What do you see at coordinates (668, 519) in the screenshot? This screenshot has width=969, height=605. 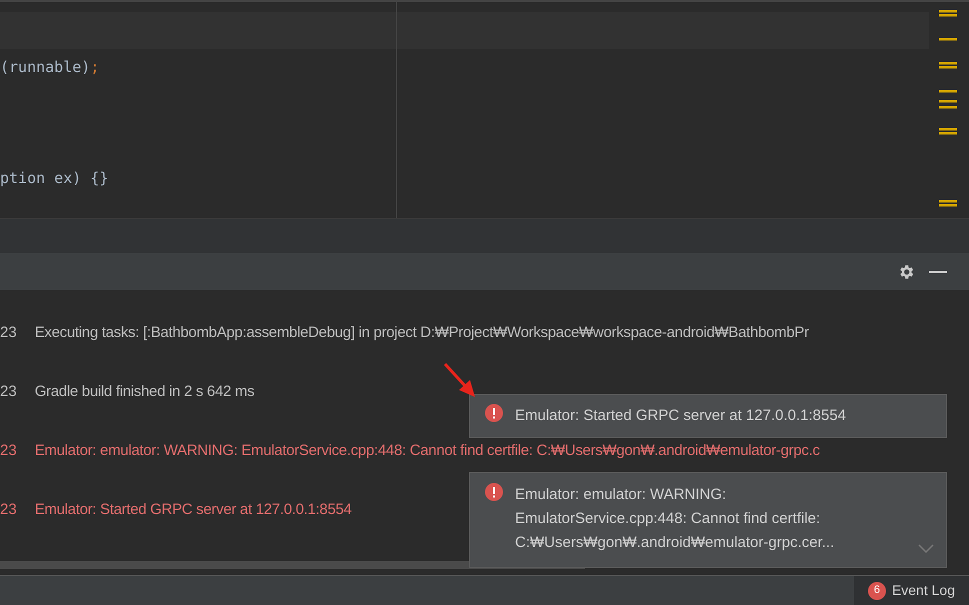 I see `notification-text: EmulatorService.cpp:448: Cannot find certfile:` at bounding box center [668, 519].